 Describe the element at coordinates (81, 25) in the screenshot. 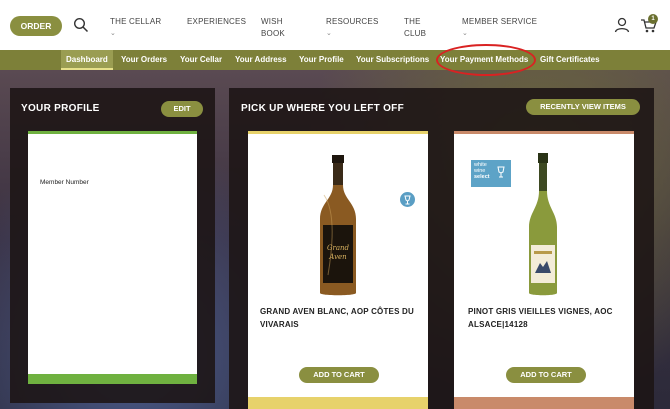

I see `search-icon` at that location.